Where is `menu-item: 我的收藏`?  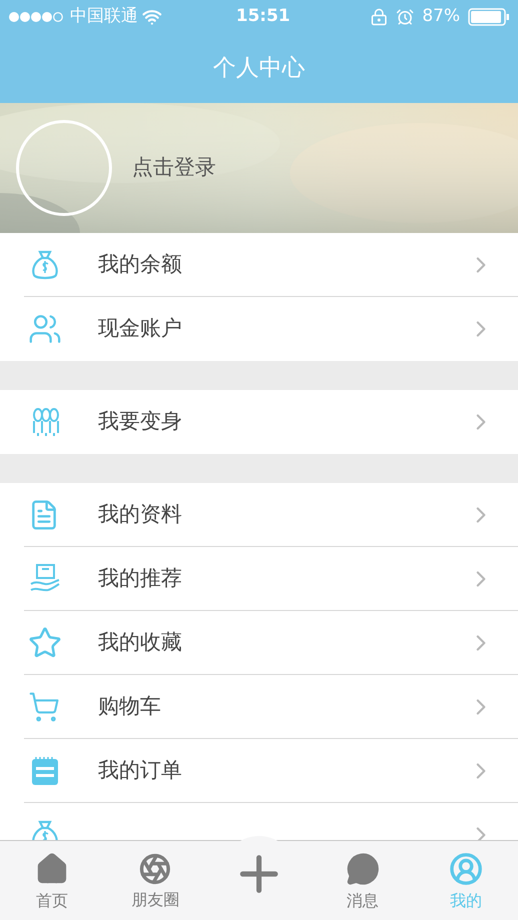
menu-item: 我的收藏 is located at coordinates (271, 643).